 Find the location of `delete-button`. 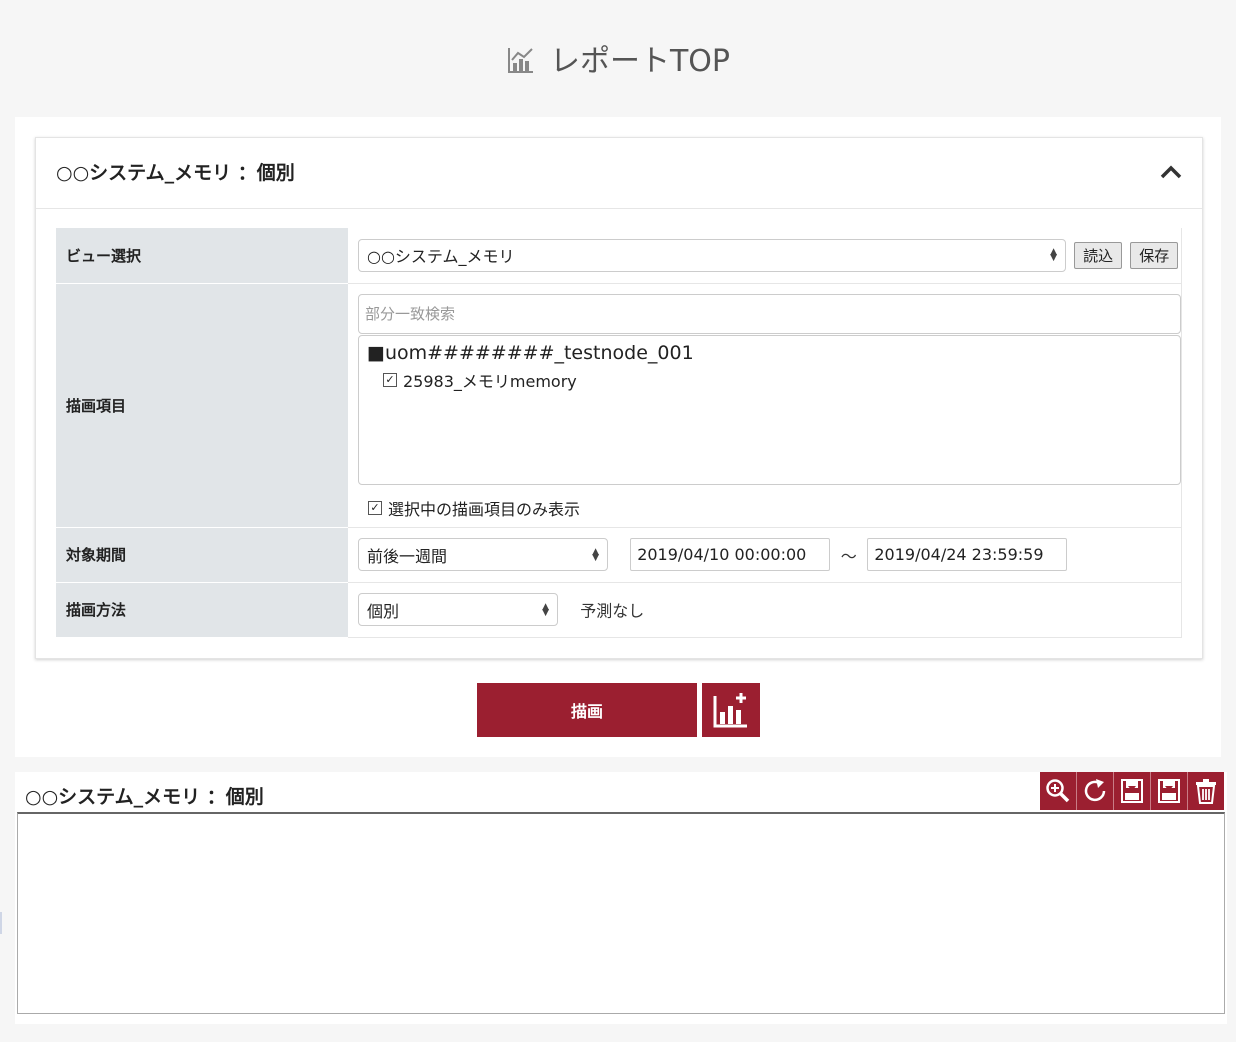

delete-button is located at coordinates (1206, 791).